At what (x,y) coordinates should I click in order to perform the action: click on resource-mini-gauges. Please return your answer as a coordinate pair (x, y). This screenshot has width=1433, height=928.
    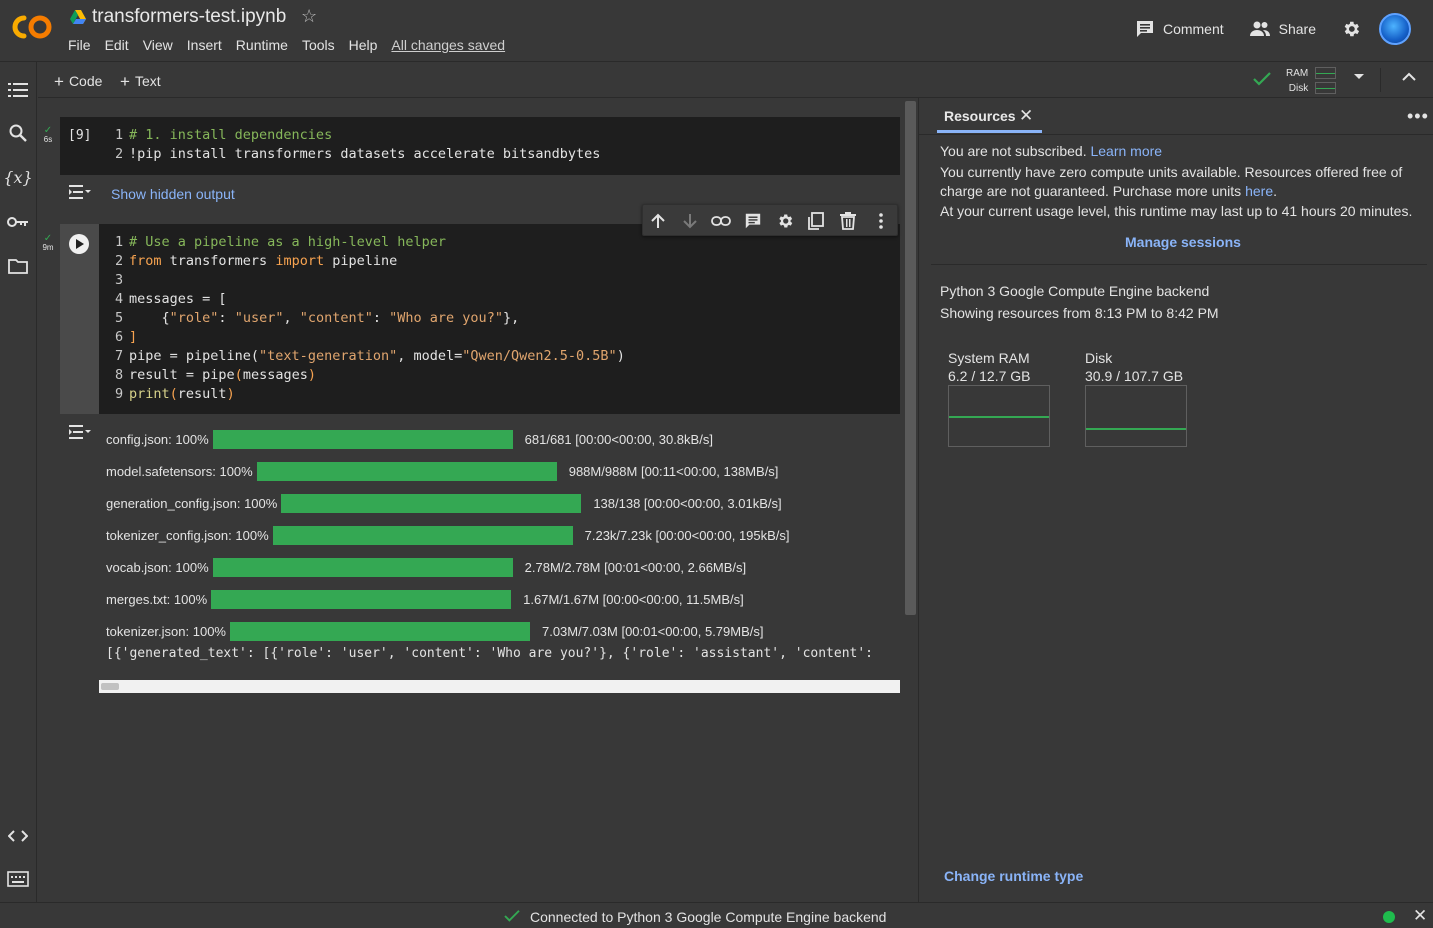
    Looking at the image, I should click on (1325, 82).